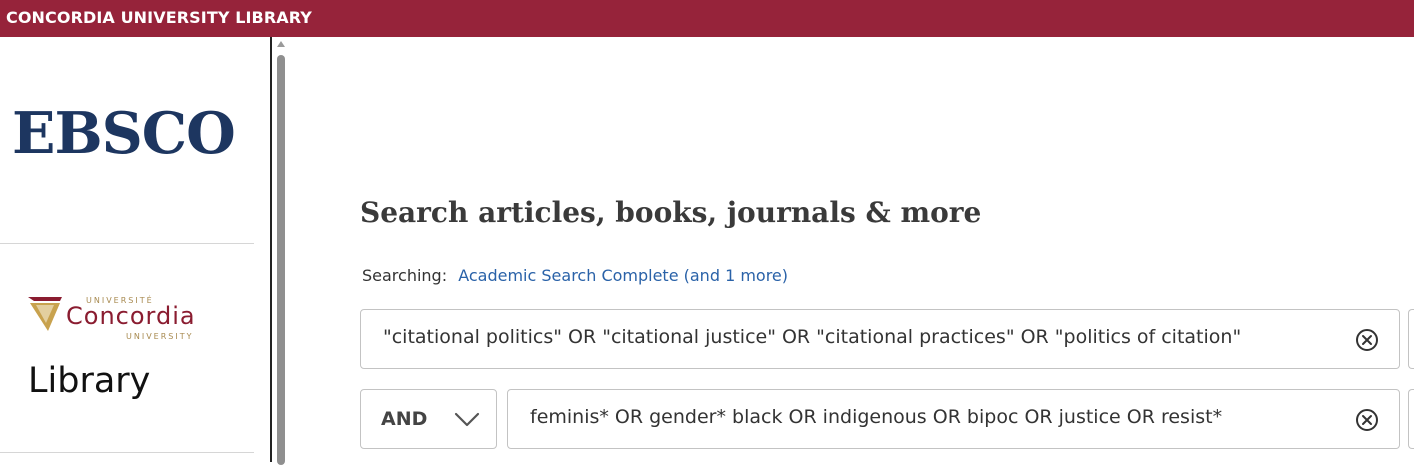 The width and height of the screenshot is (1414, 465). I want to click on chevron-down-icon, so click(467, 419).